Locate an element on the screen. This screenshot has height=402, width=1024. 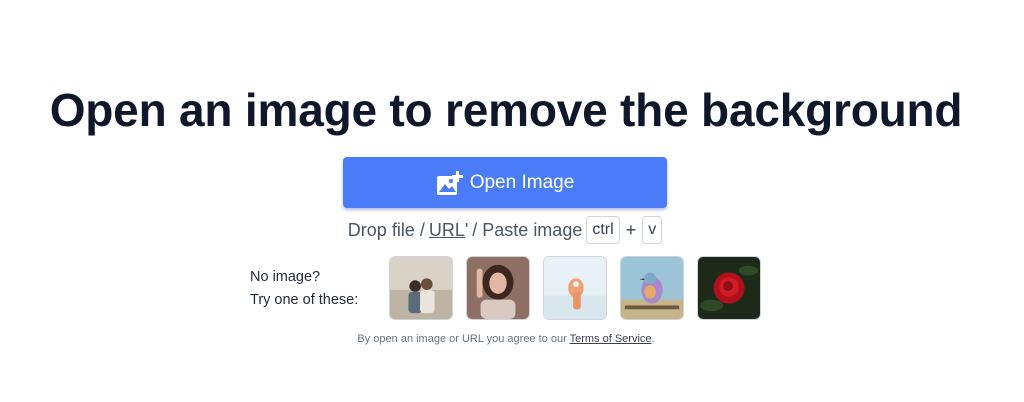
samples-label-line2: Try one of these: is located at coordinates (304, 300).